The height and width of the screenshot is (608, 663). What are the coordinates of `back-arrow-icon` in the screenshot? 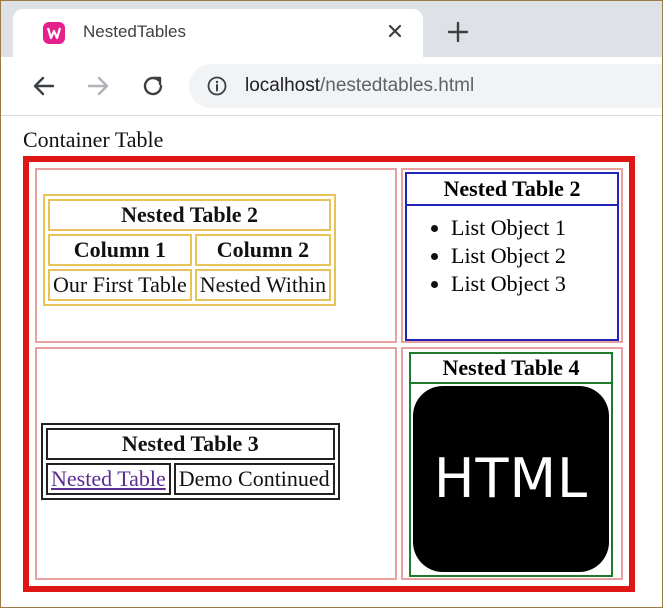 It's located at (44, 86).